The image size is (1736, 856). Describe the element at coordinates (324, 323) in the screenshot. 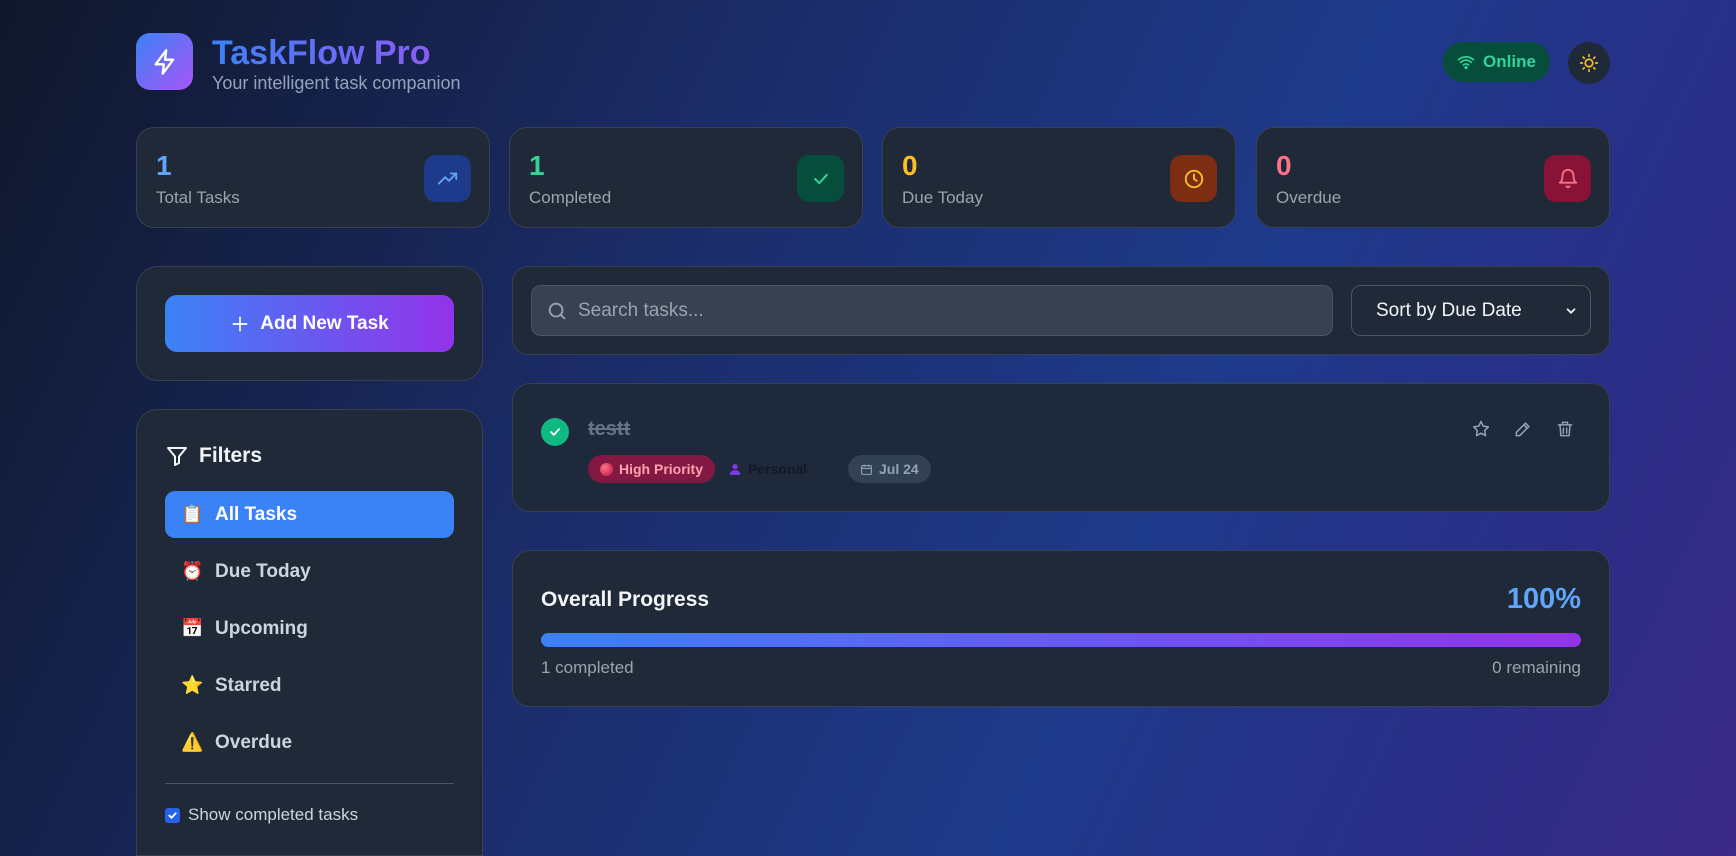

I see `add-task-label: Add New Task` at that location.